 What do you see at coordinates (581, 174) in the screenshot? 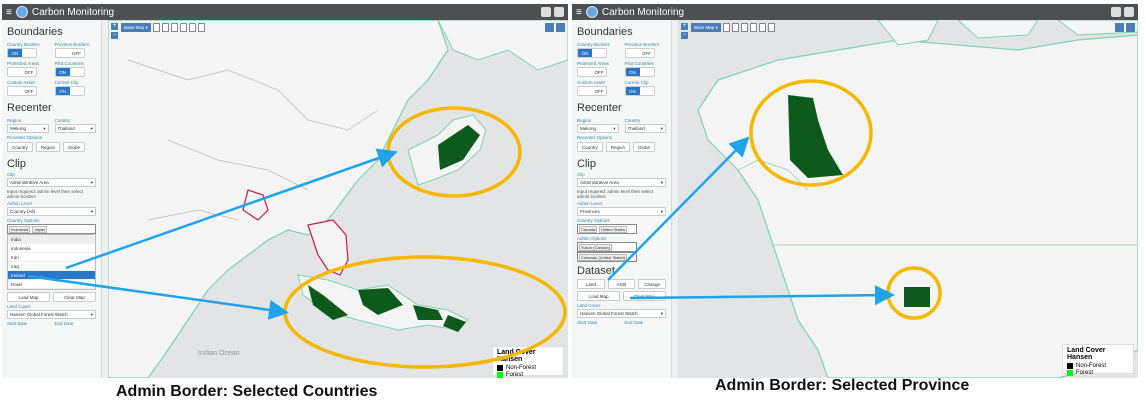
I see `clip-label: Clip` at bounding box center [581, 174].